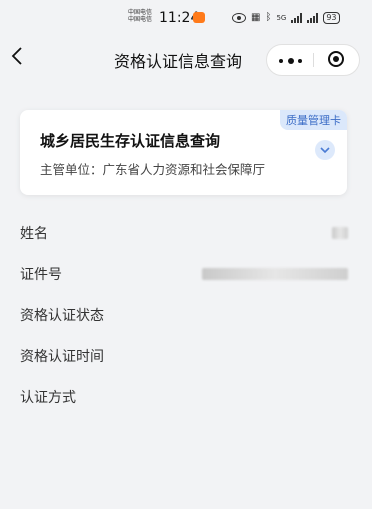  I want to click on row-time: 资格认证时间, so click(185, 356).